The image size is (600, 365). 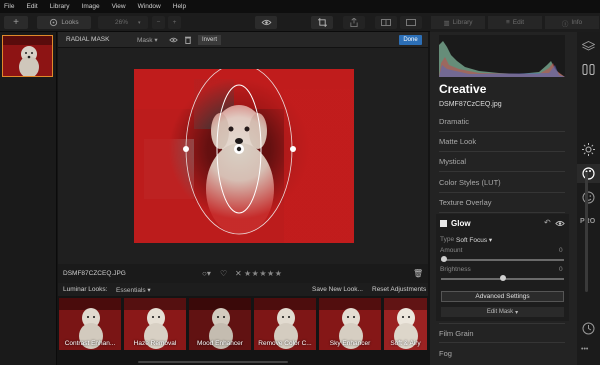 I want to click on crop-button, so click(x=322, y=22).